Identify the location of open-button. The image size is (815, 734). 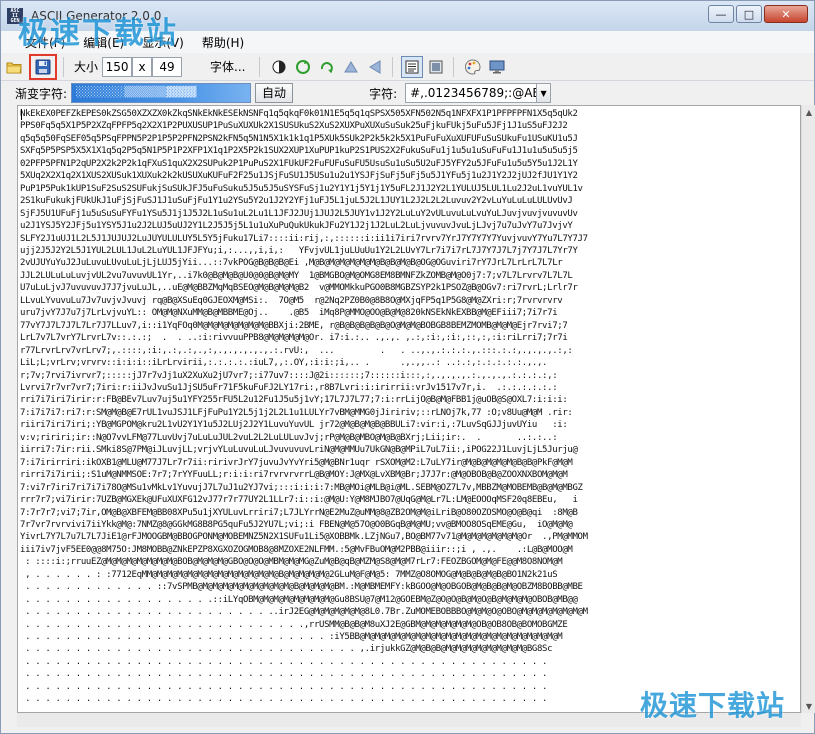
(14, 67).